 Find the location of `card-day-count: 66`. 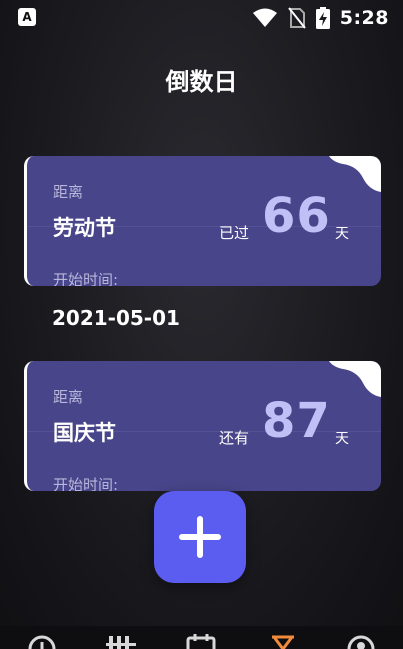

card-day-count: 66 is located at coordinates (296, 216).